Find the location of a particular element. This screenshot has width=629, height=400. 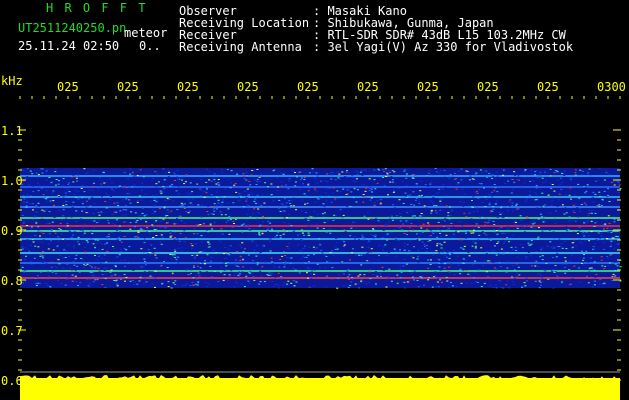

y-tick-label: 1.0 is located at coordinates (12, 181).